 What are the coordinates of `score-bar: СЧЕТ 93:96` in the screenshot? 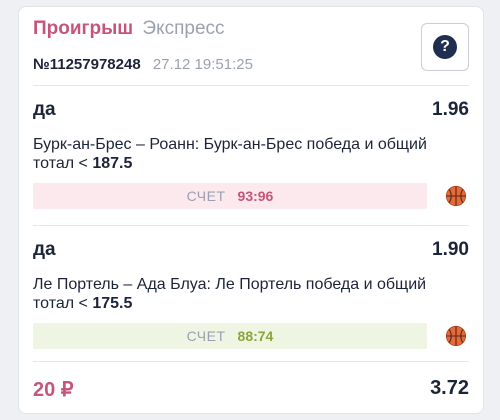 It's located at (230, 196).